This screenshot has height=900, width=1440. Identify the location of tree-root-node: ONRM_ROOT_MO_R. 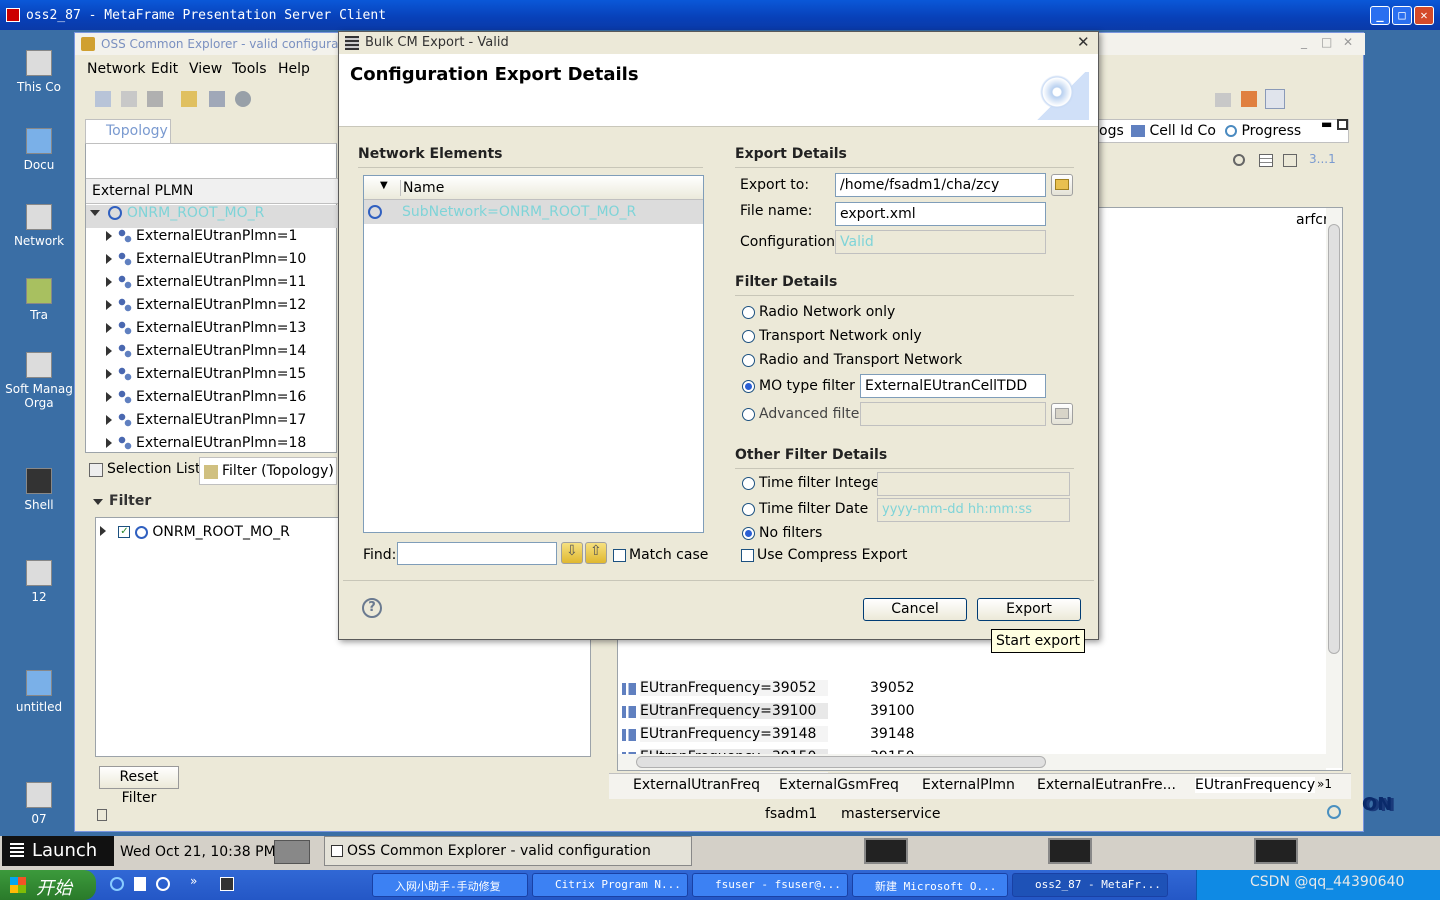
(212, 216).